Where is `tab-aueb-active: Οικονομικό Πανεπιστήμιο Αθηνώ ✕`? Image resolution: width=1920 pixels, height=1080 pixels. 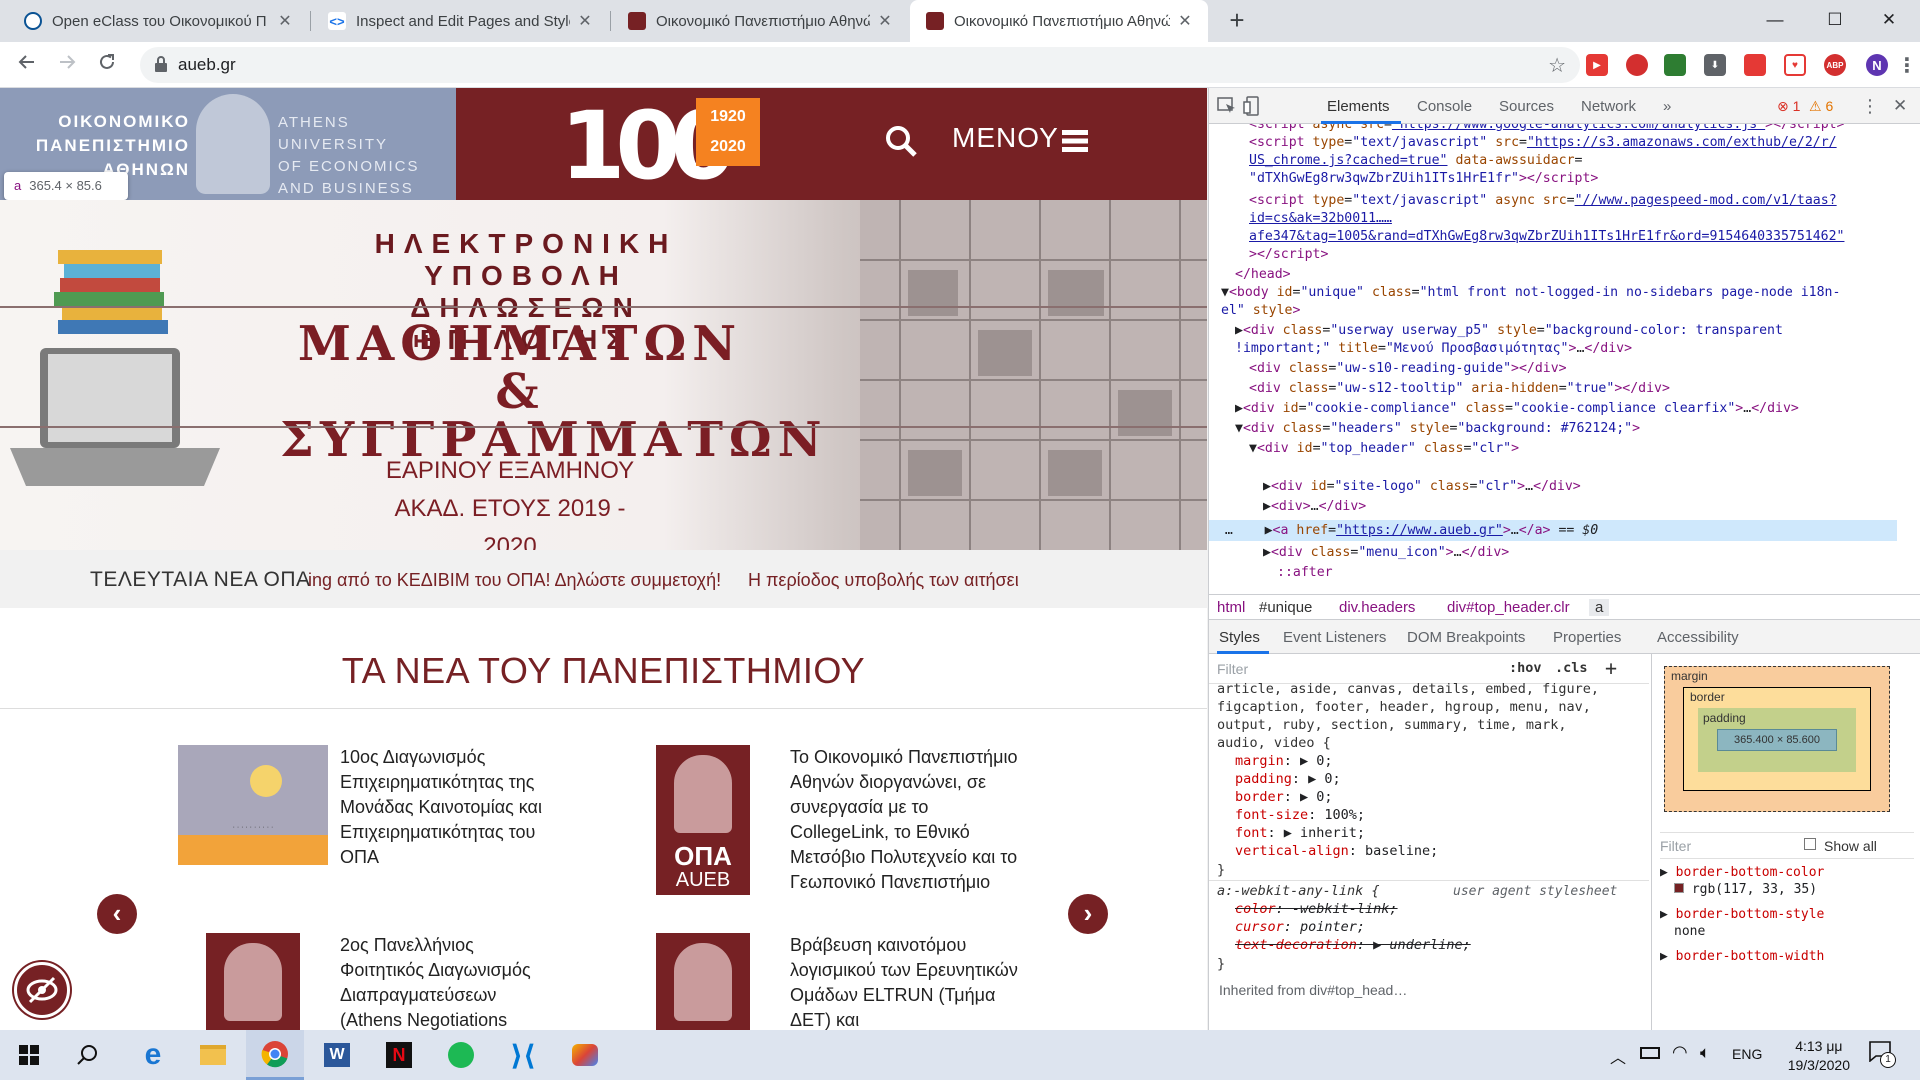
tab-aueb-active: Οικονομικό Πανεπιστήμιο Αθηνώ ✕ is located at coordinates (1059, 21).